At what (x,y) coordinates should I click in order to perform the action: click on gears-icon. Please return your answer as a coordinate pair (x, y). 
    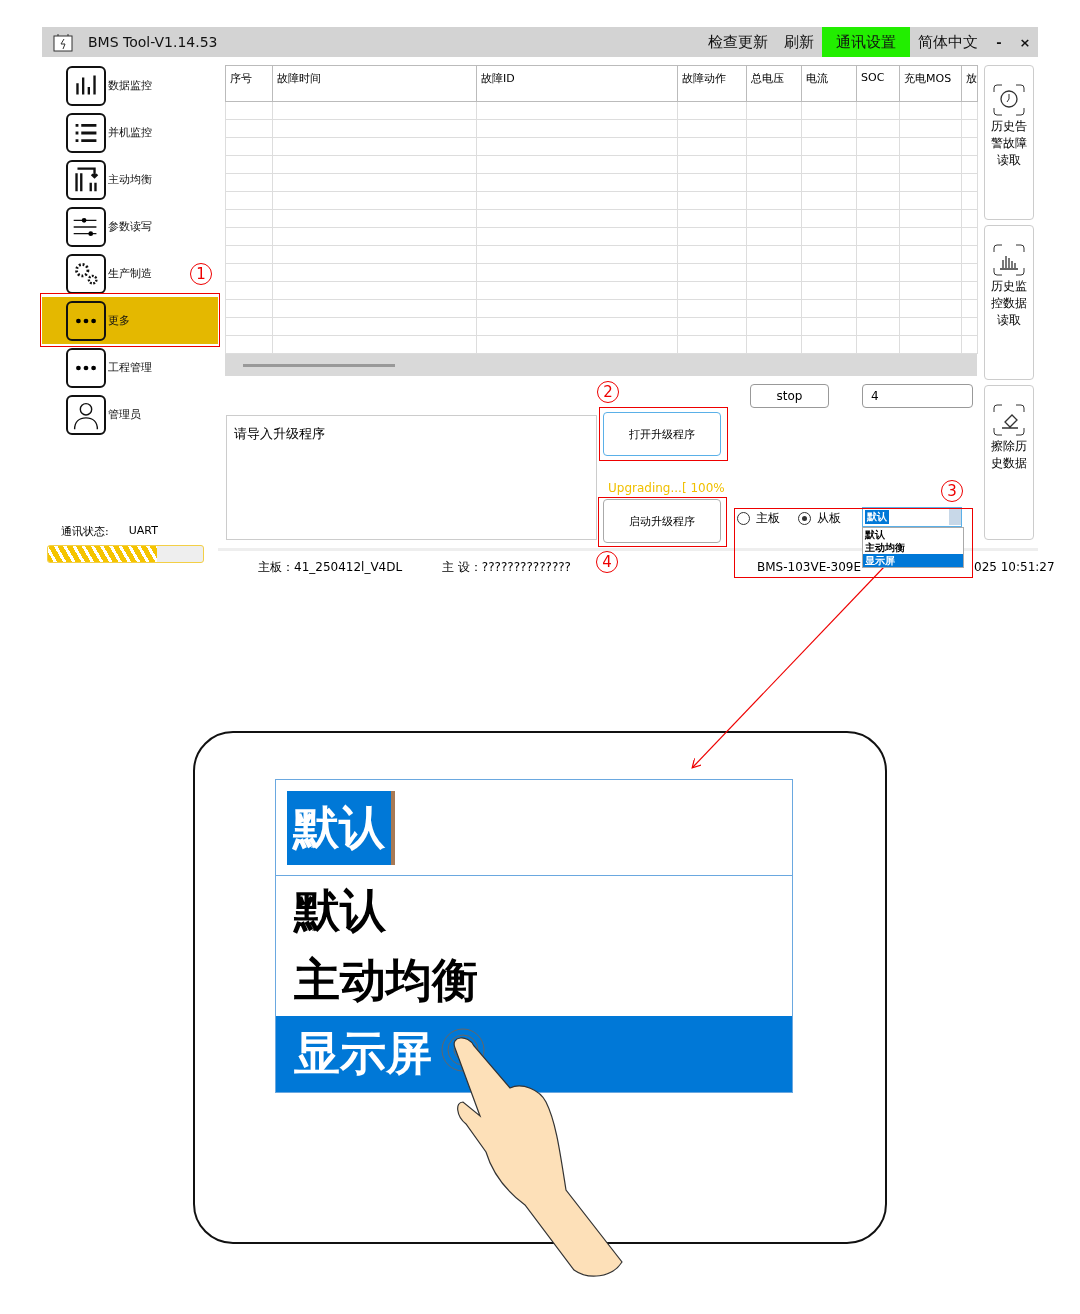
    Looking at the image, I should click on (86, 273).